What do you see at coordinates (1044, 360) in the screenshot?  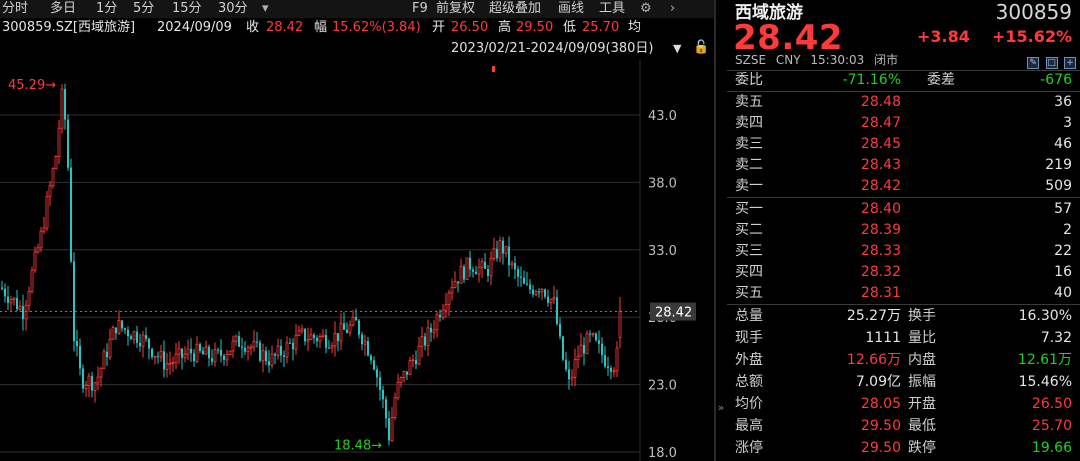 I see `stat-value: 12.61万` at bounding box center [1044, 360].